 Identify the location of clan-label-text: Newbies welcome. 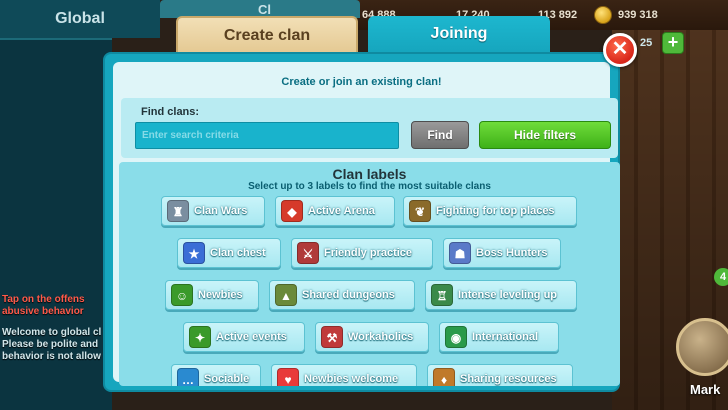
(351, 379).